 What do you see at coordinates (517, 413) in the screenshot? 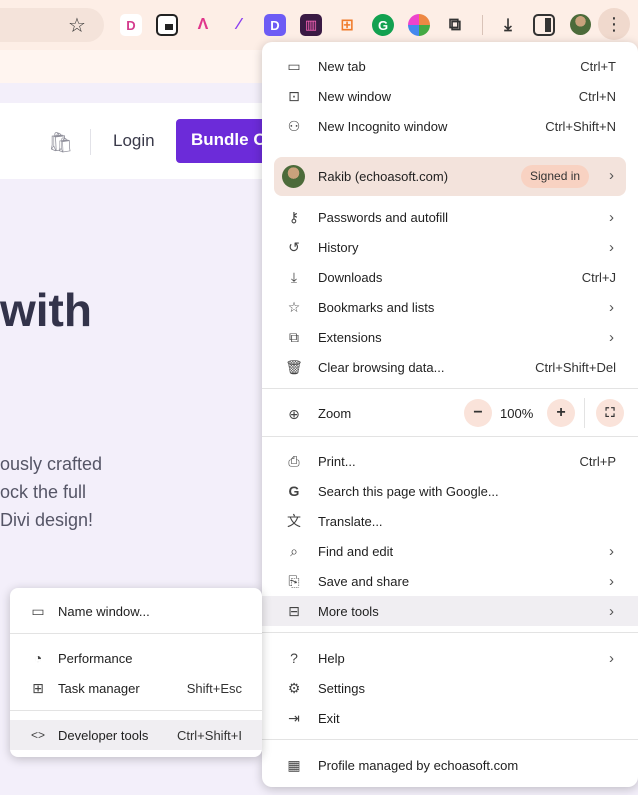
I see `zoom-level: 100%` at bounding box center [517, 413].